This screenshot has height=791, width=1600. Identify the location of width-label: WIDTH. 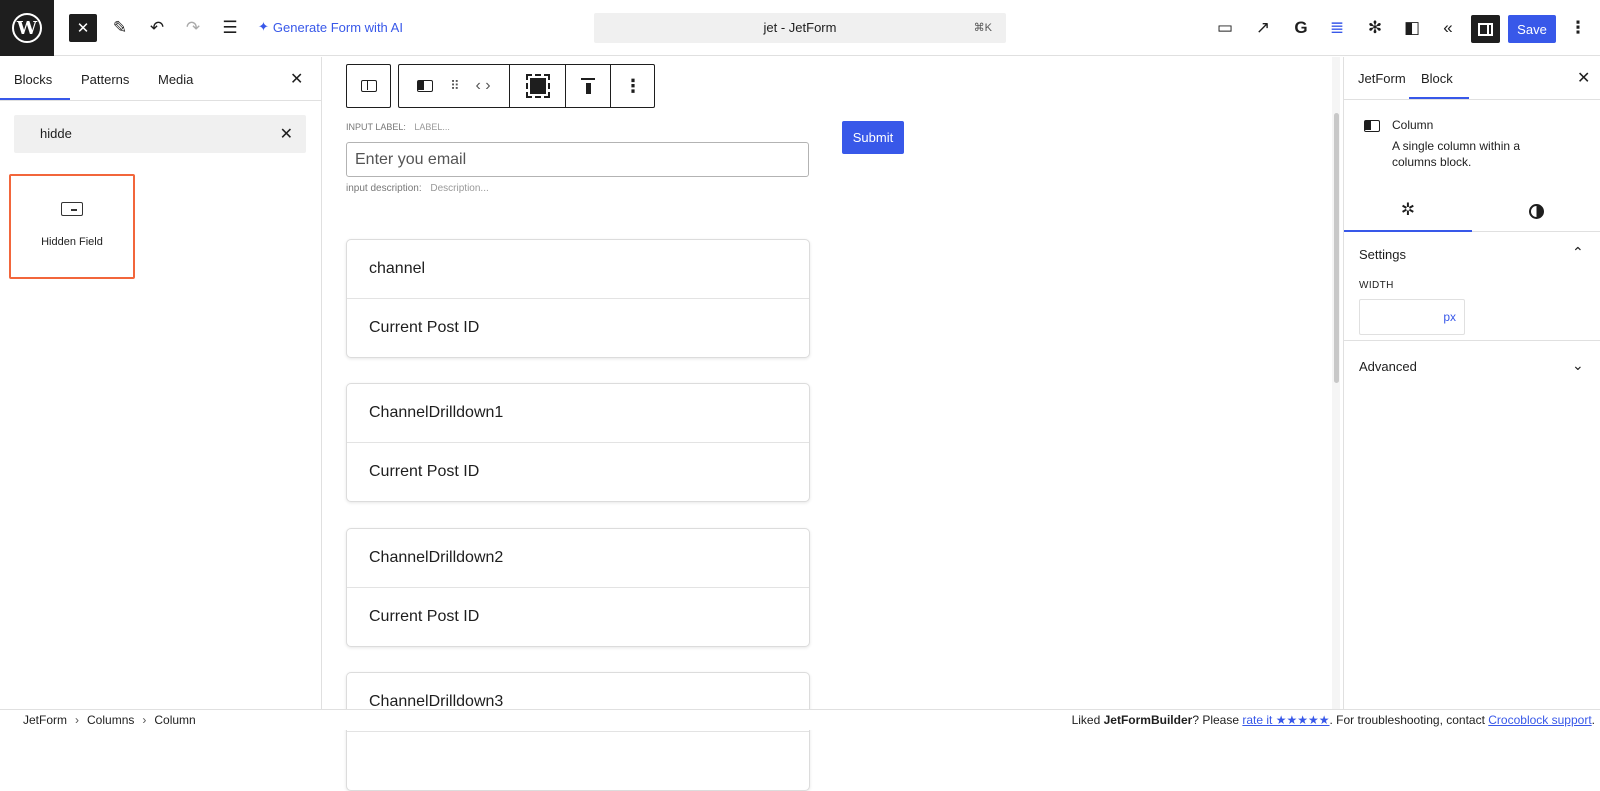
(1376, 285).